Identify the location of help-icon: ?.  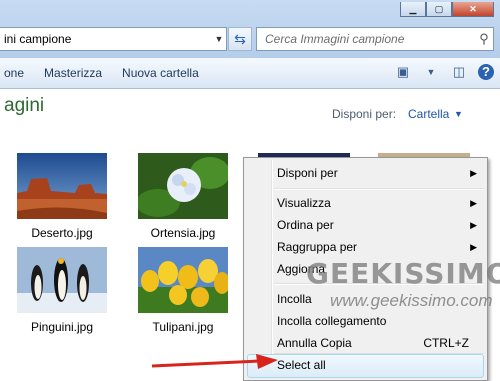
(486, 72).